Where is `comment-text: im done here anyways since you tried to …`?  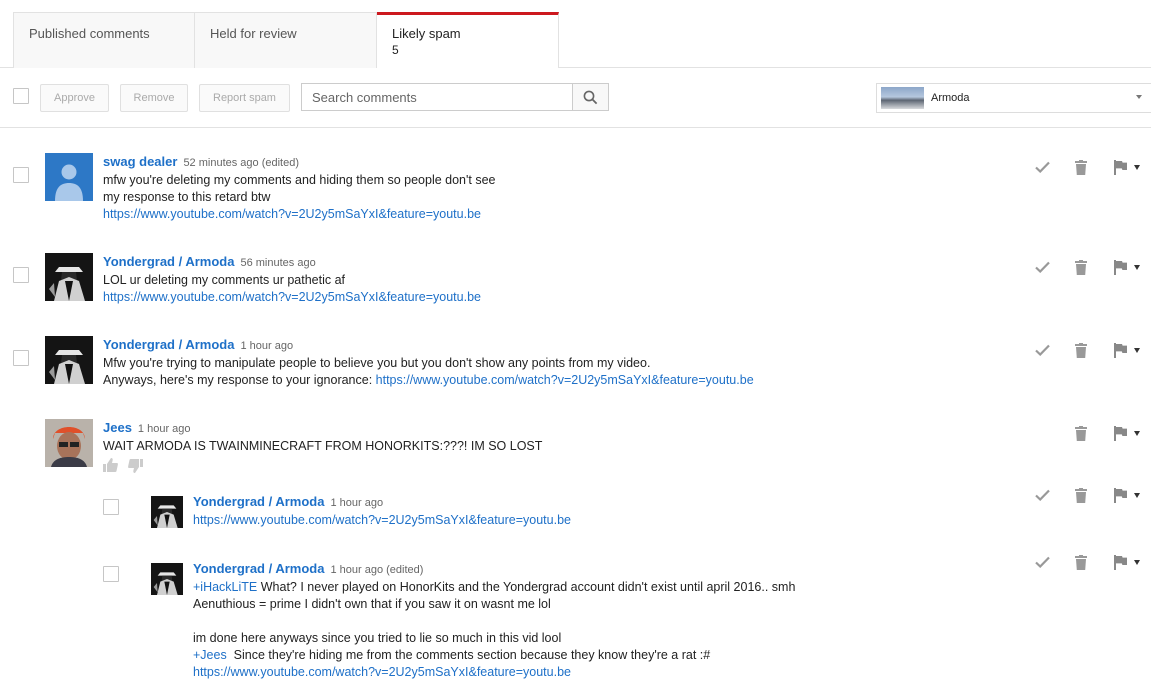
comment-text: im done here anyways since you tried to … is located at coordinates (377, 638).